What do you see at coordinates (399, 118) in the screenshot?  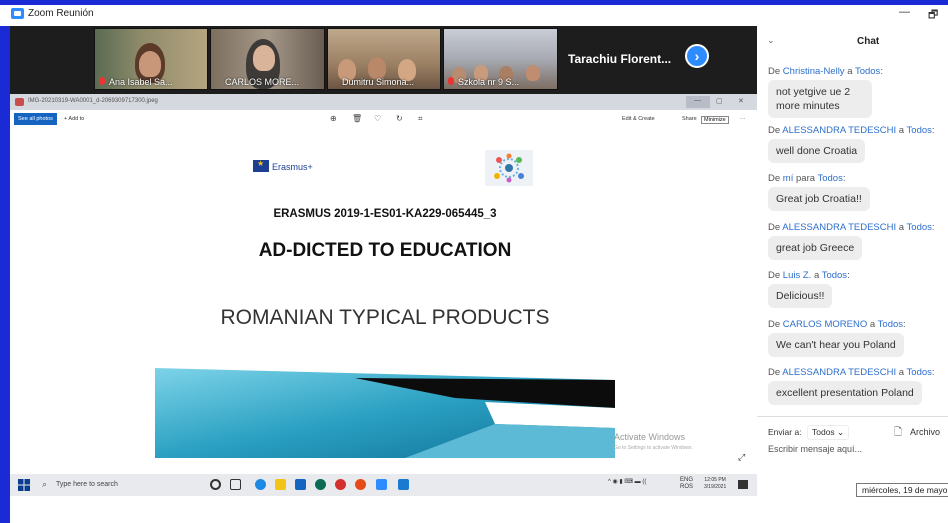 I see `rotate-icon: ↻` at bounding box center [399, 118].